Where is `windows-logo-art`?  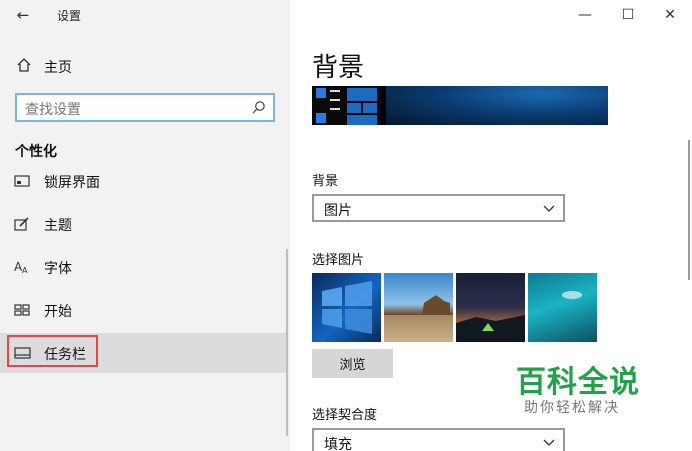
windows-logo-art is located at coordinates (347, 307).